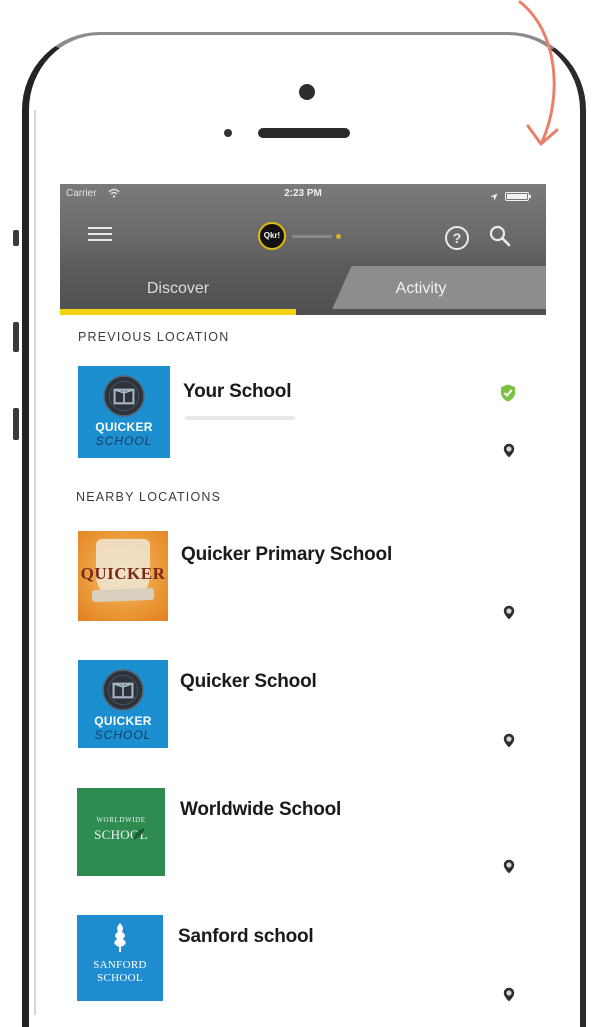  I want to click on hamburger-menu-button, so click(100, 235).